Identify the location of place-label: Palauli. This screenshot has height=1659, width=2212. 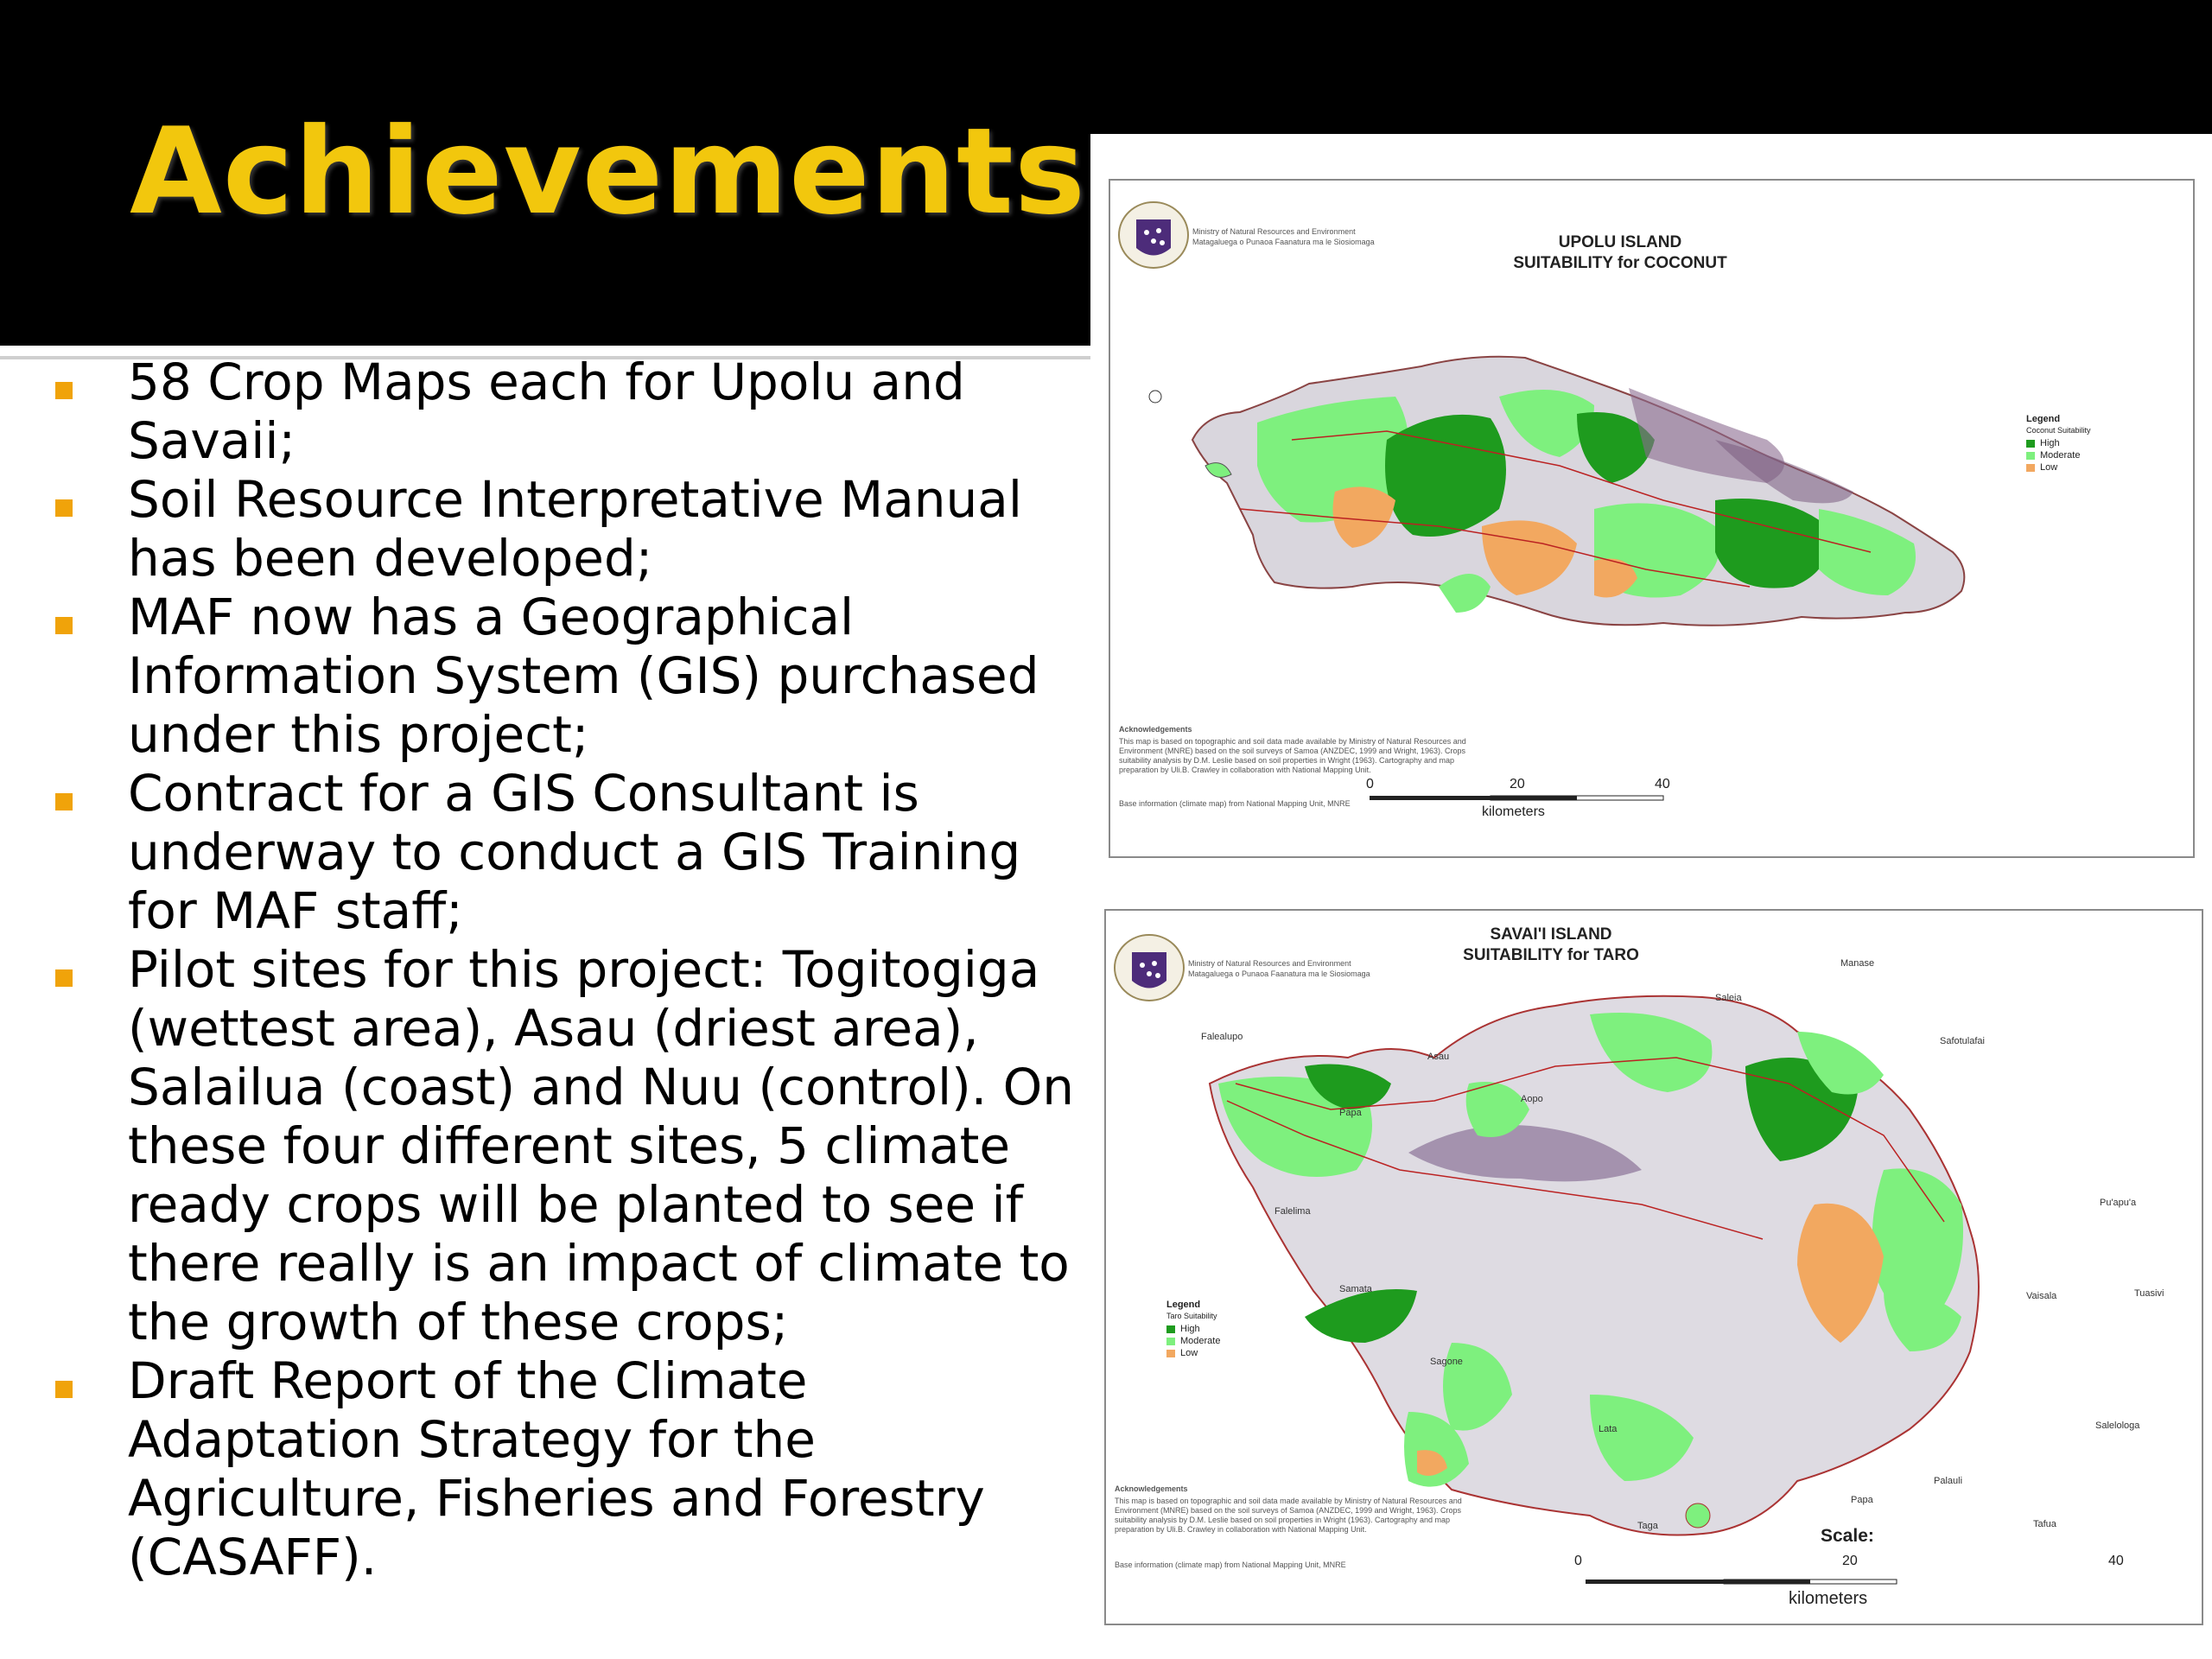
(1948, 1481).